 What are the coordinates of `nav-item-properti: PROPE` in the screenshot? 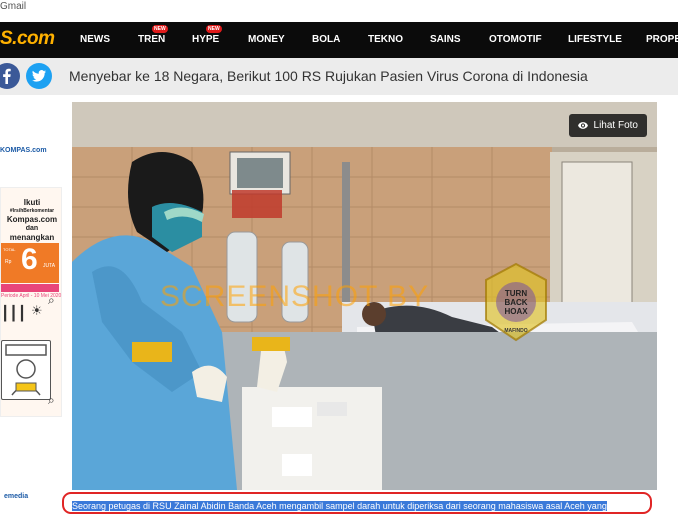 It's located at (662, 39).